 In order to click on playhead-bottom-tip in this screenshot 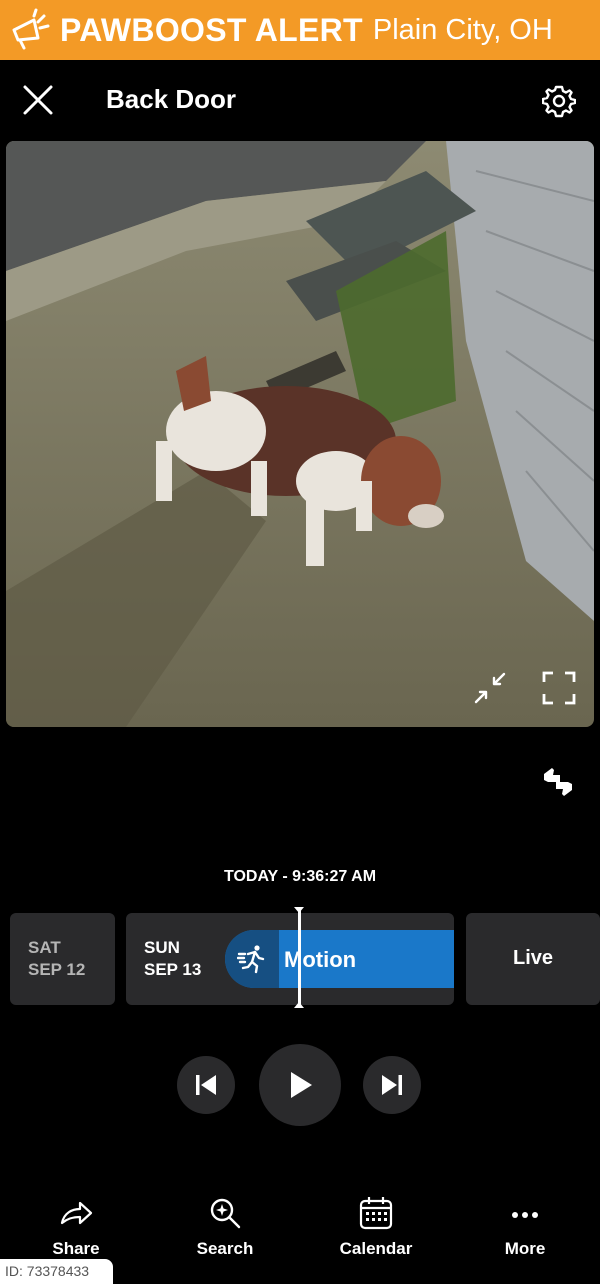, I will do `click(299, 1005)`.